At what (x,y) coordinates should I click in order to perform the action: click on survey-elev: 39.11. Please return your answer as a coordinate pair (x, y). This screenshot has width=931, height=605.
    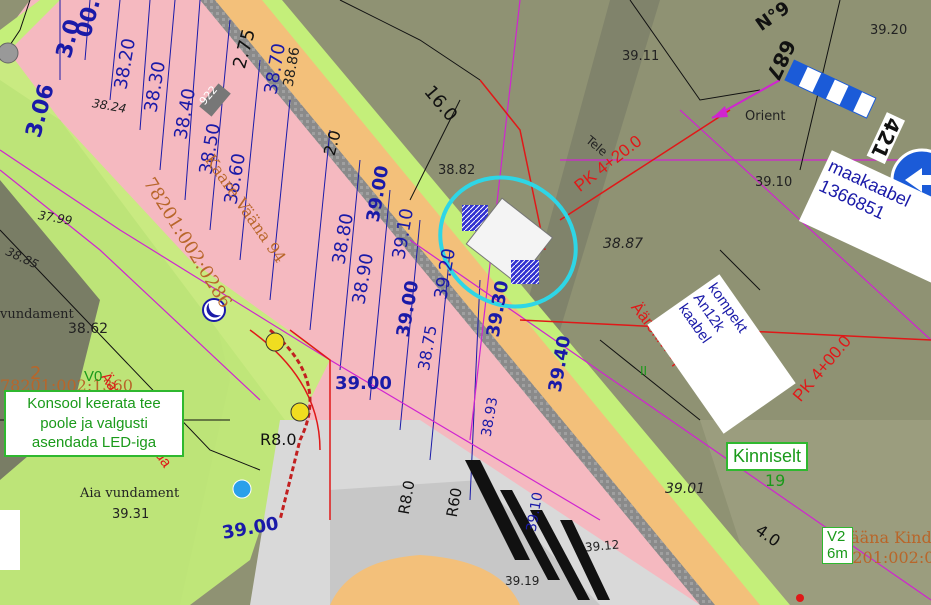
    Looking at the image, I should click on (641, 56).